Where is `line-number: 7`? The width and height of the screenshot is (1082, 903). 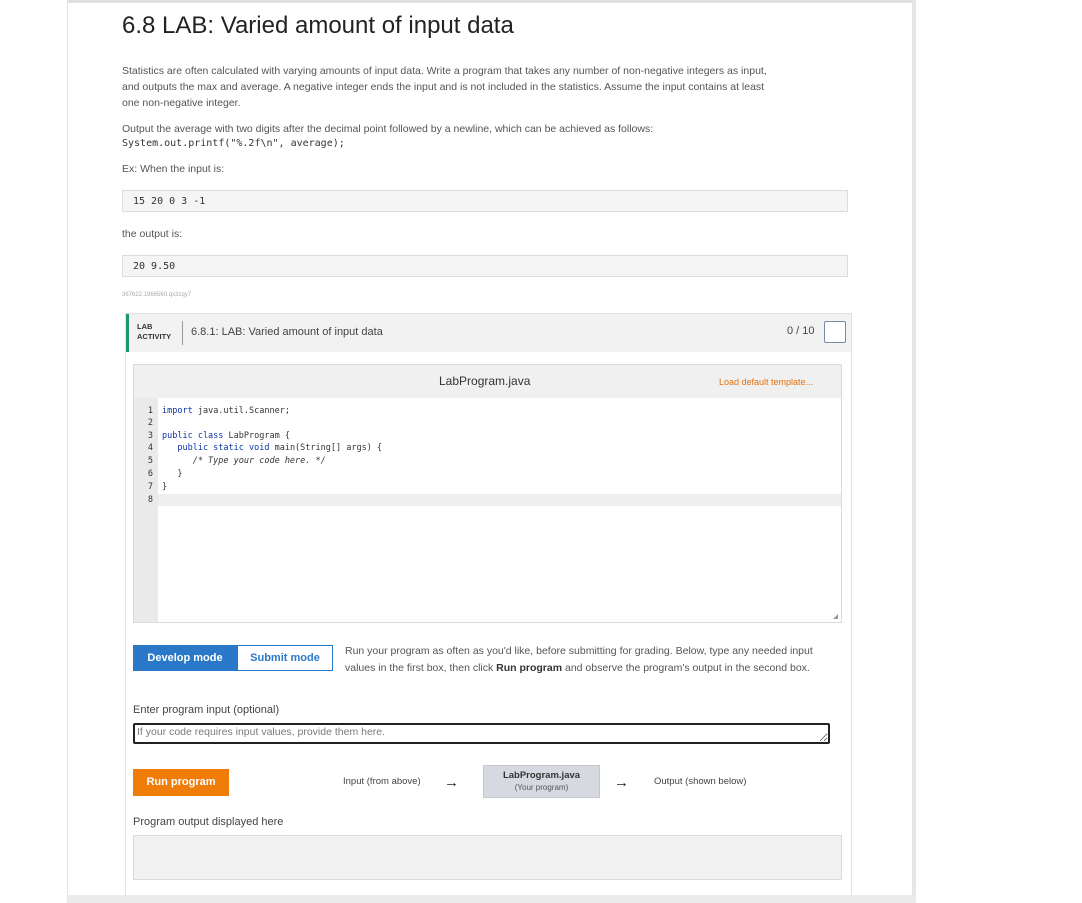 line-number: 7 is located at coordinates (150, 487).